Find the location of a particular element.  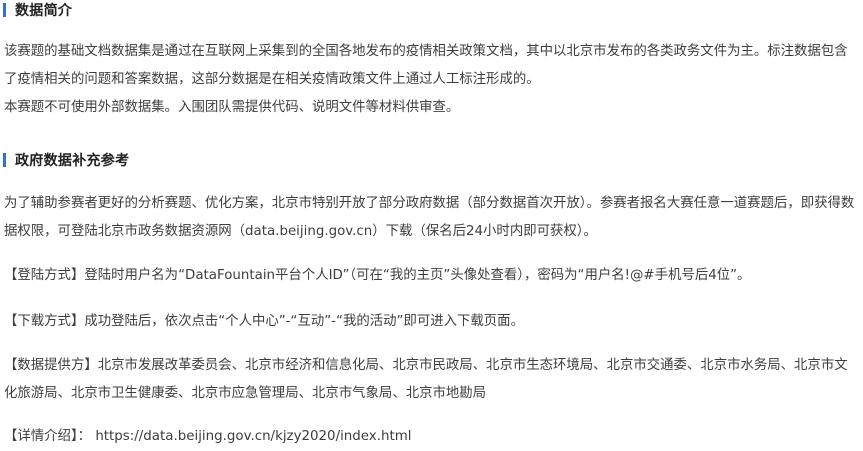

details-label: 【详情介绍】： is located at coordinates (48, 436).